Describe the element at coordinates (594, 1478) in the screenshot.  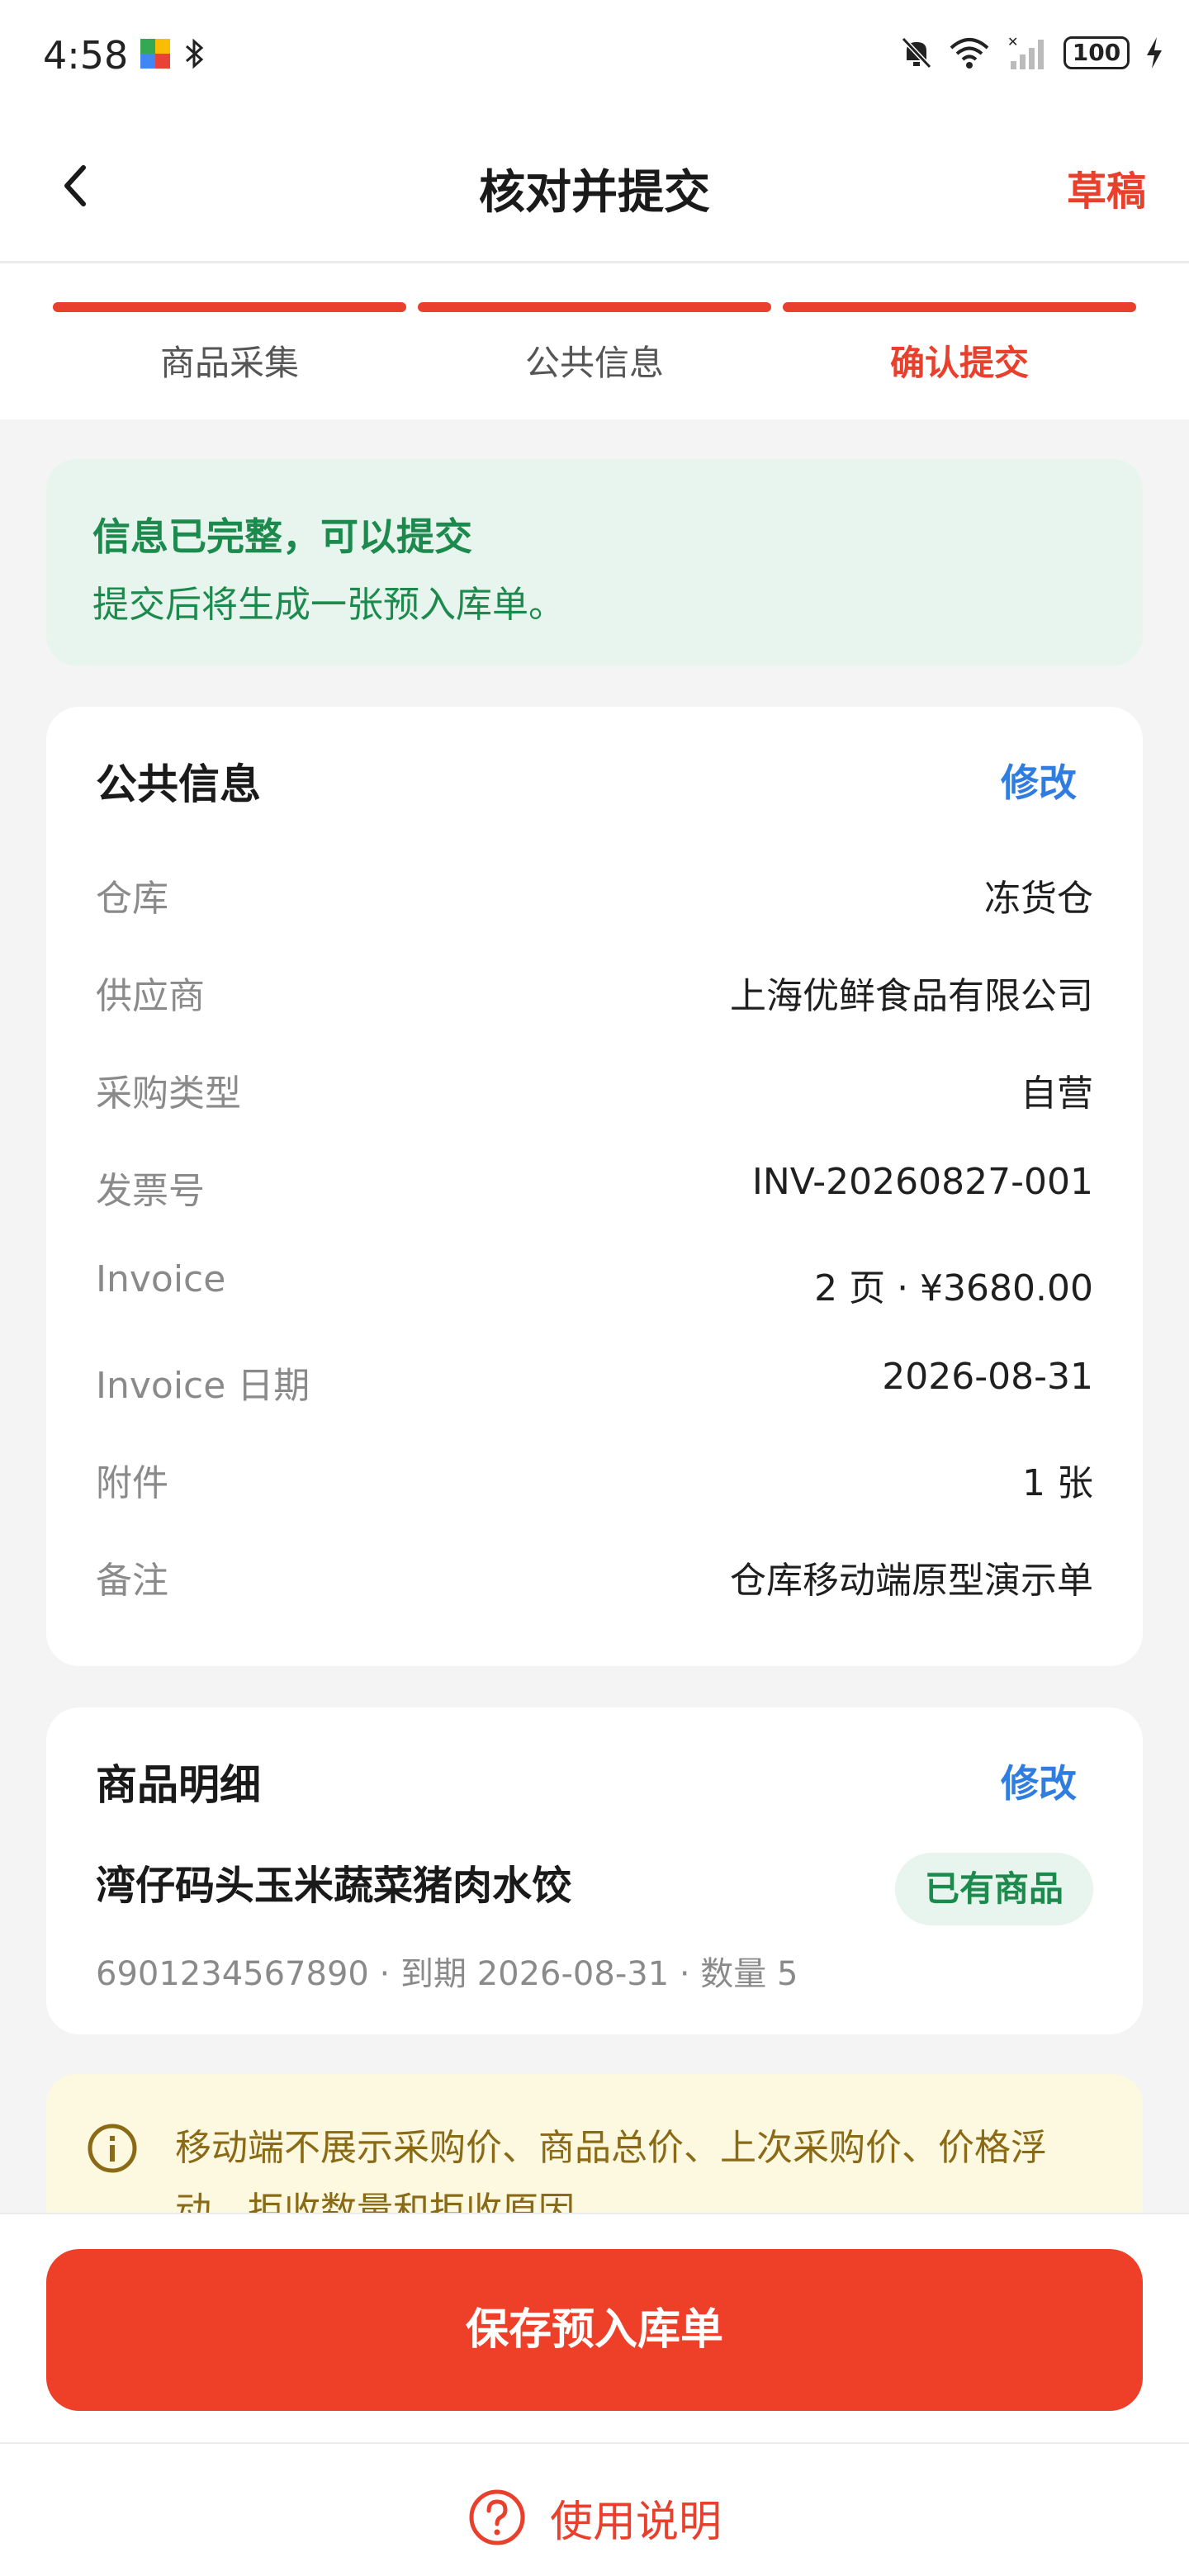
I see `info-row-attachment: 附件 1 张` at that location.